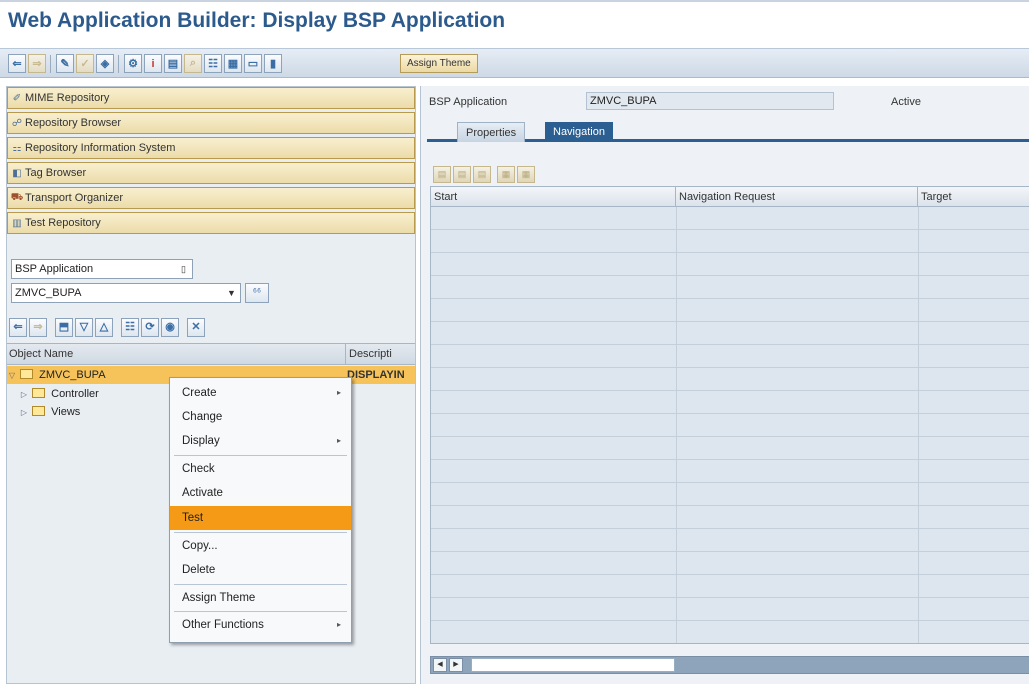  I want to click on menu-item-label: Delete, so click(199, 570).